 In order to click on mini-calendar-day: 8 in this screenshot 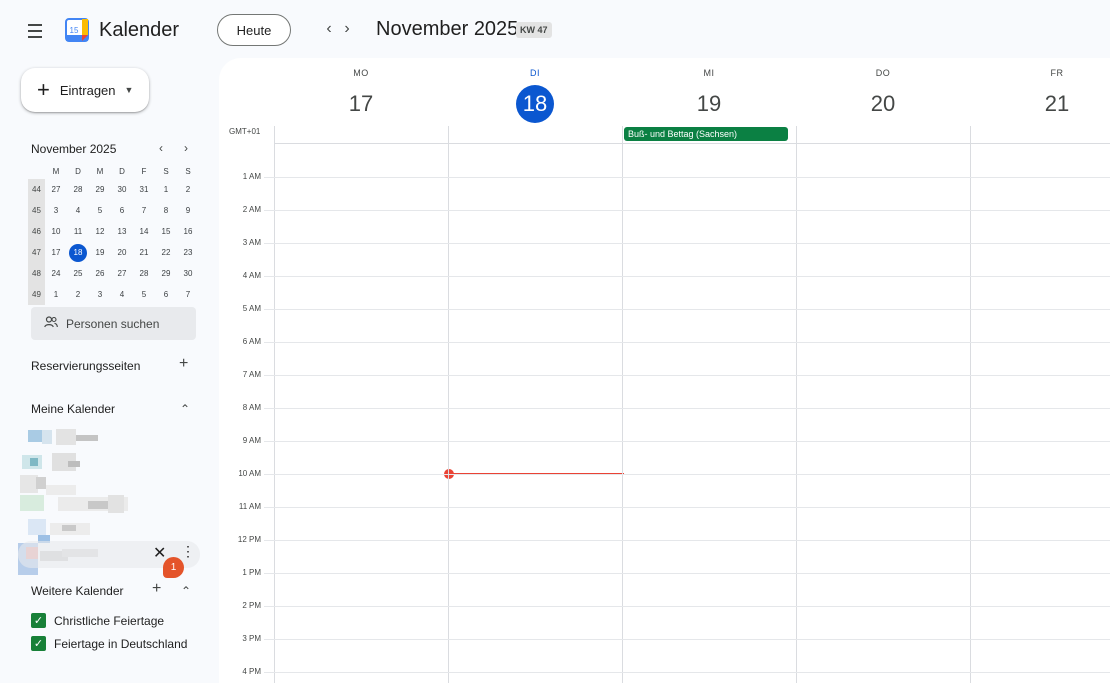, I will do `click(166, 210)`.